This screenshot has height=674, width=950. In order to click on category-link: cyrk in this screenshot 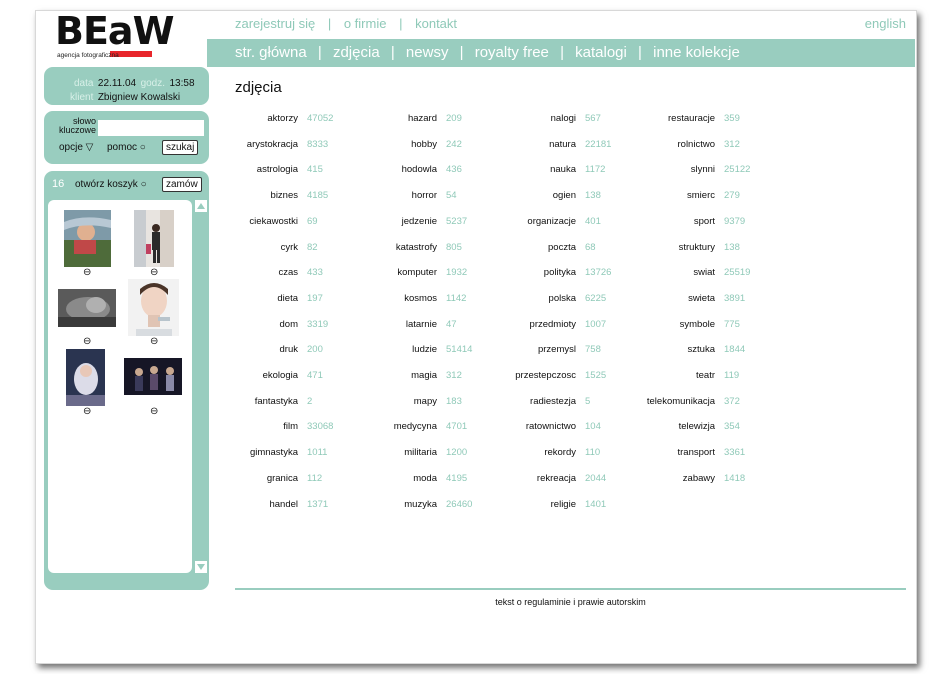, I will do `click(248, 247)`.